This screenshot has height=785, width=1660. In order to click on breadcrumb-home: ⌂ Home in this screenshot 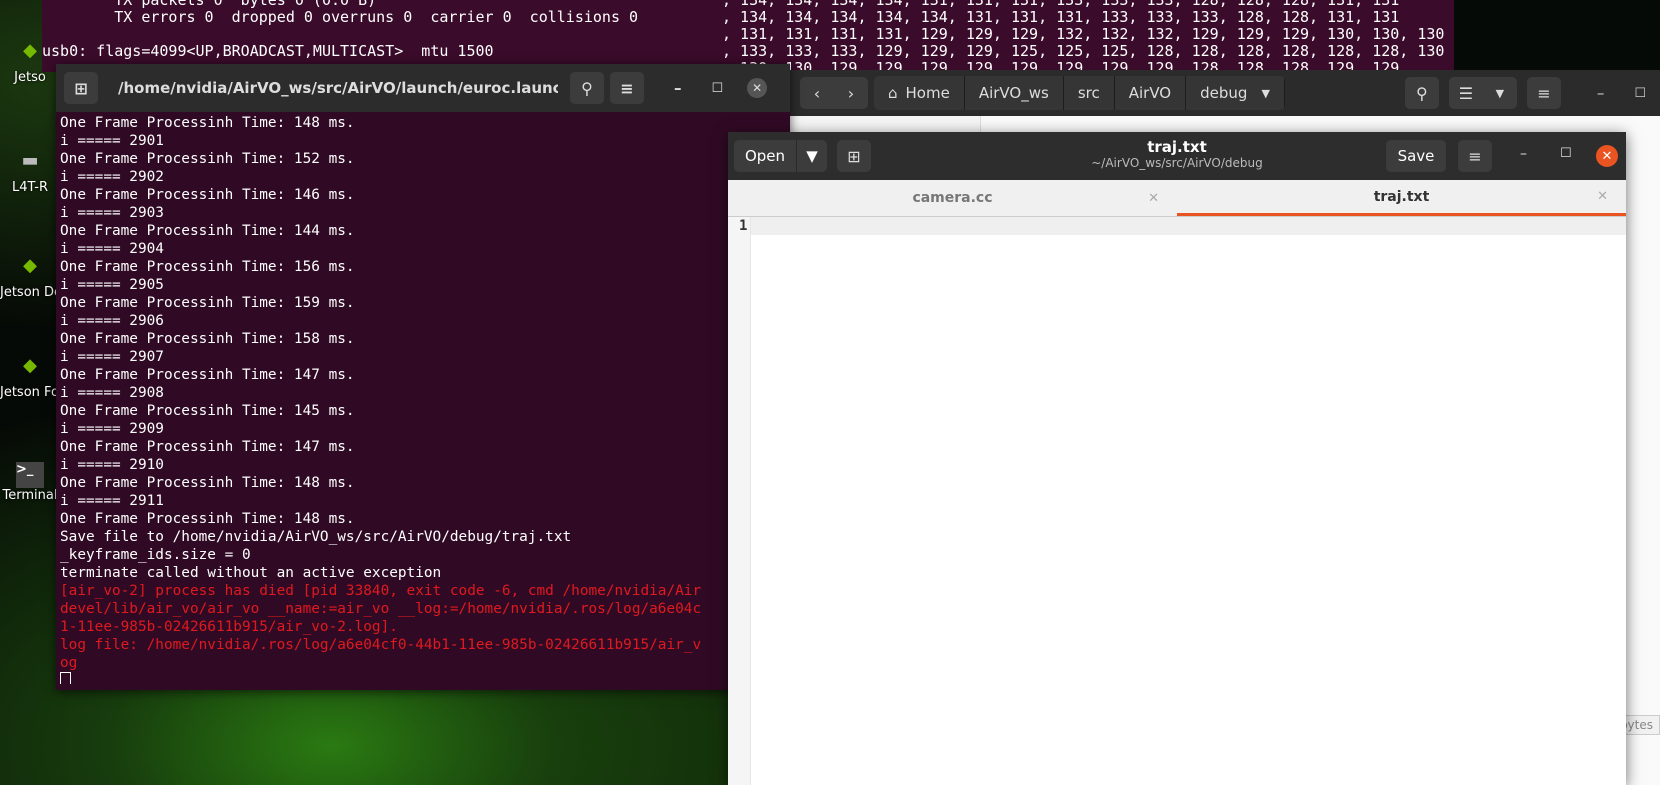, I will do `click(919, 93)`.